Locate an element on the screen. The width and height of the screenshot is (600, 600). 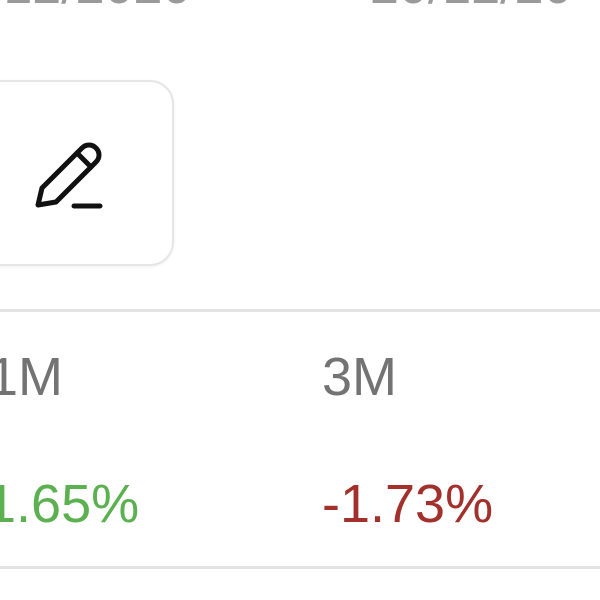
pencil-edit-icon is located at coordinates (68, 174).